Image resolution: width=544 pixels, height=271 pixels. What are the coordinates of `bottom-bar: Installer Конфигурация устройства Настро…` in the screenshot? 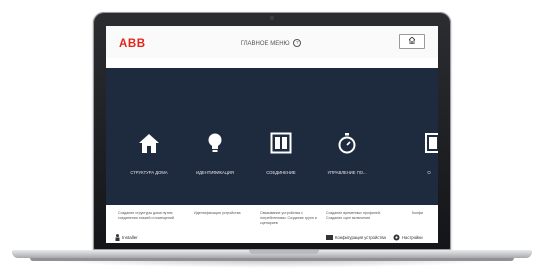 It's located at (272, 237).